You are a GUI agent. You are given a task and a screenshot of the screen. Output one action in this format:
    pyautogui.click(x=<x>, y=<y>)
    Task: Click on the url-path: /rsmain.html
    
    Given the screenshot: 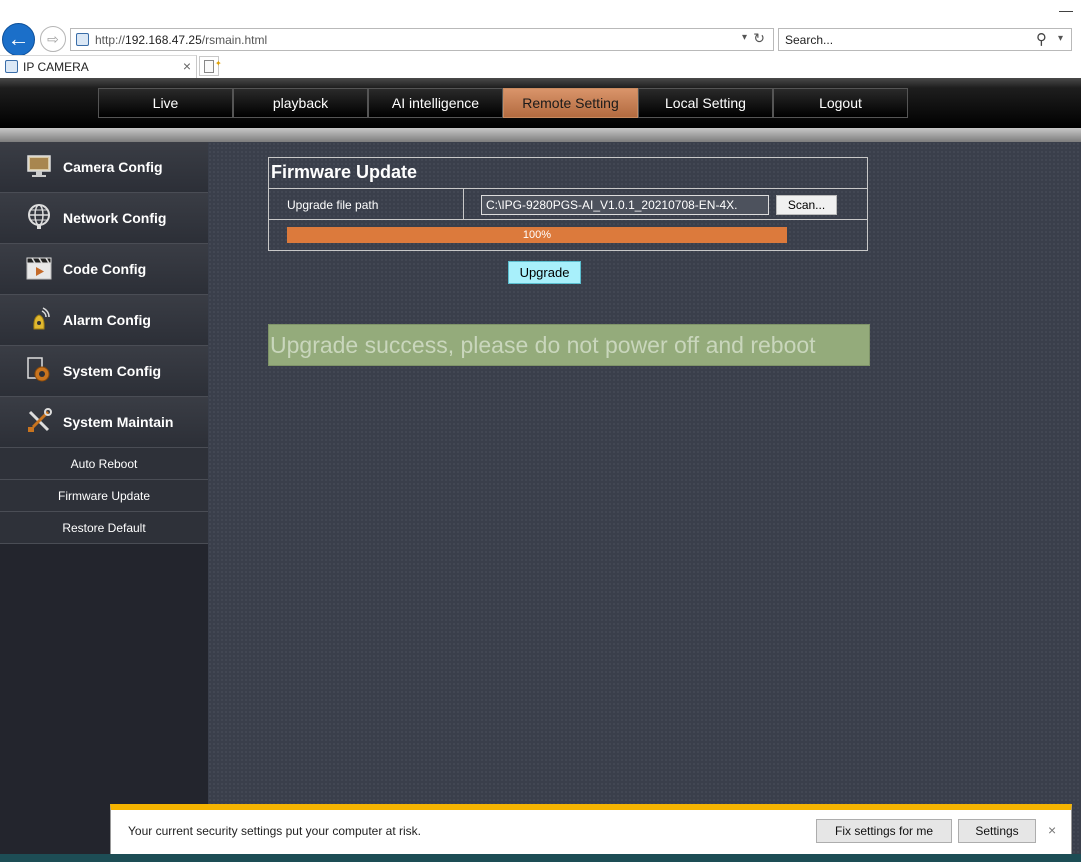 What is the action you would take?
    pyautogui.click(x=234, y=40)
    